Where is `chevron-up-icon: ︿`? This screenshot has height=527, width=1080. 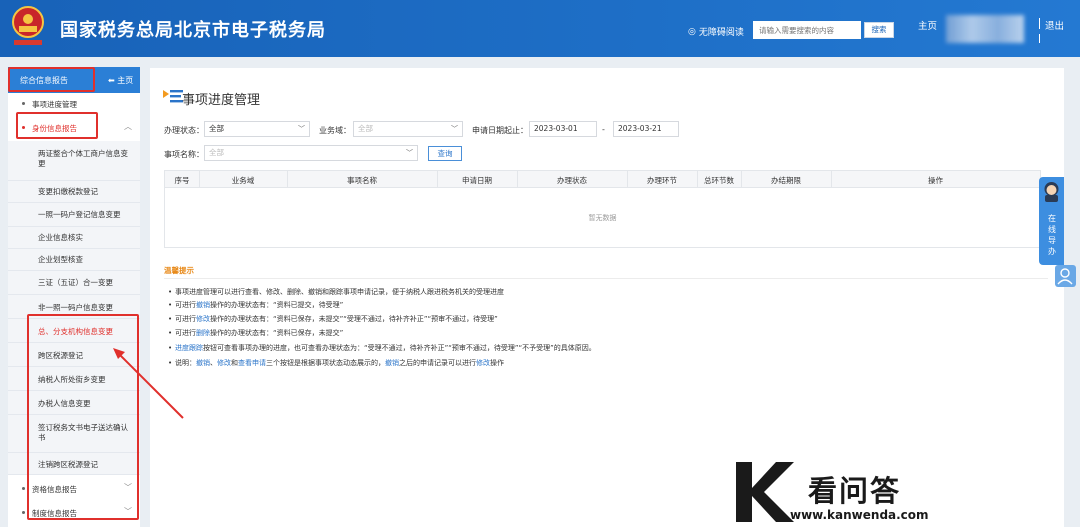
chevron-up-icon: ︿ is located at coordinates (128, 126).